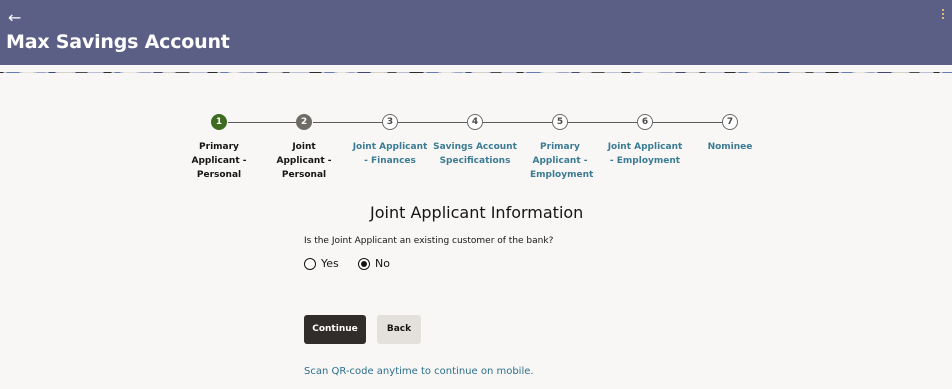 This screenshot has width=952, height=389. I want to click on step-primary-personal: 1 Primary Applicant - Personal, so click(219, 148).